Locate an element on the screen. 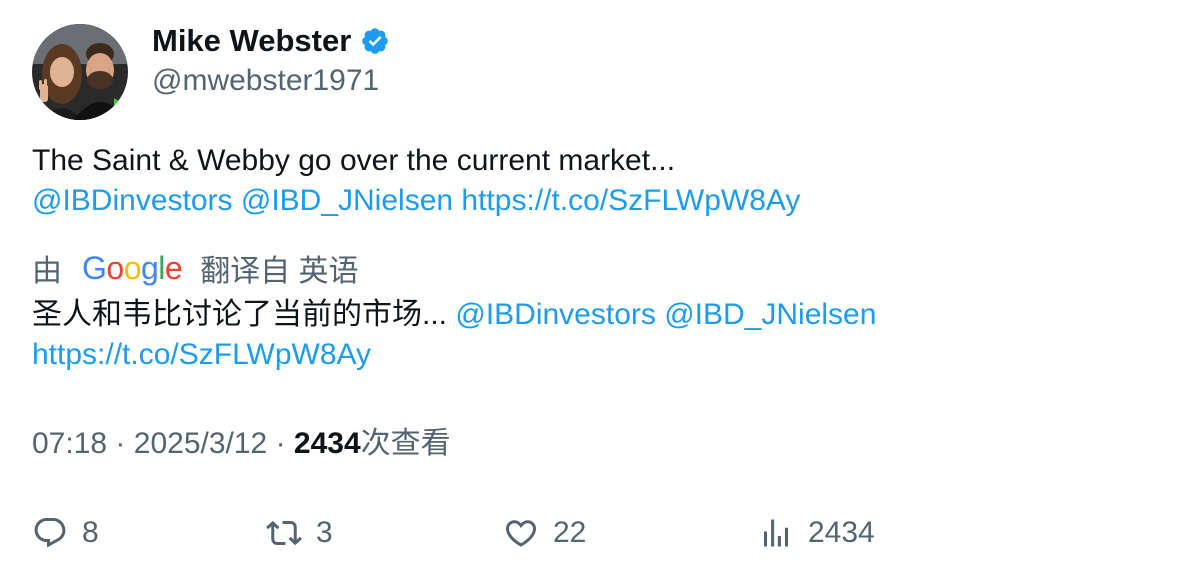 Image resolution: width=1196 pixels, height=578 pixels. translation-suffix: 翻译自 英语 is located at coordinates (279, 271).